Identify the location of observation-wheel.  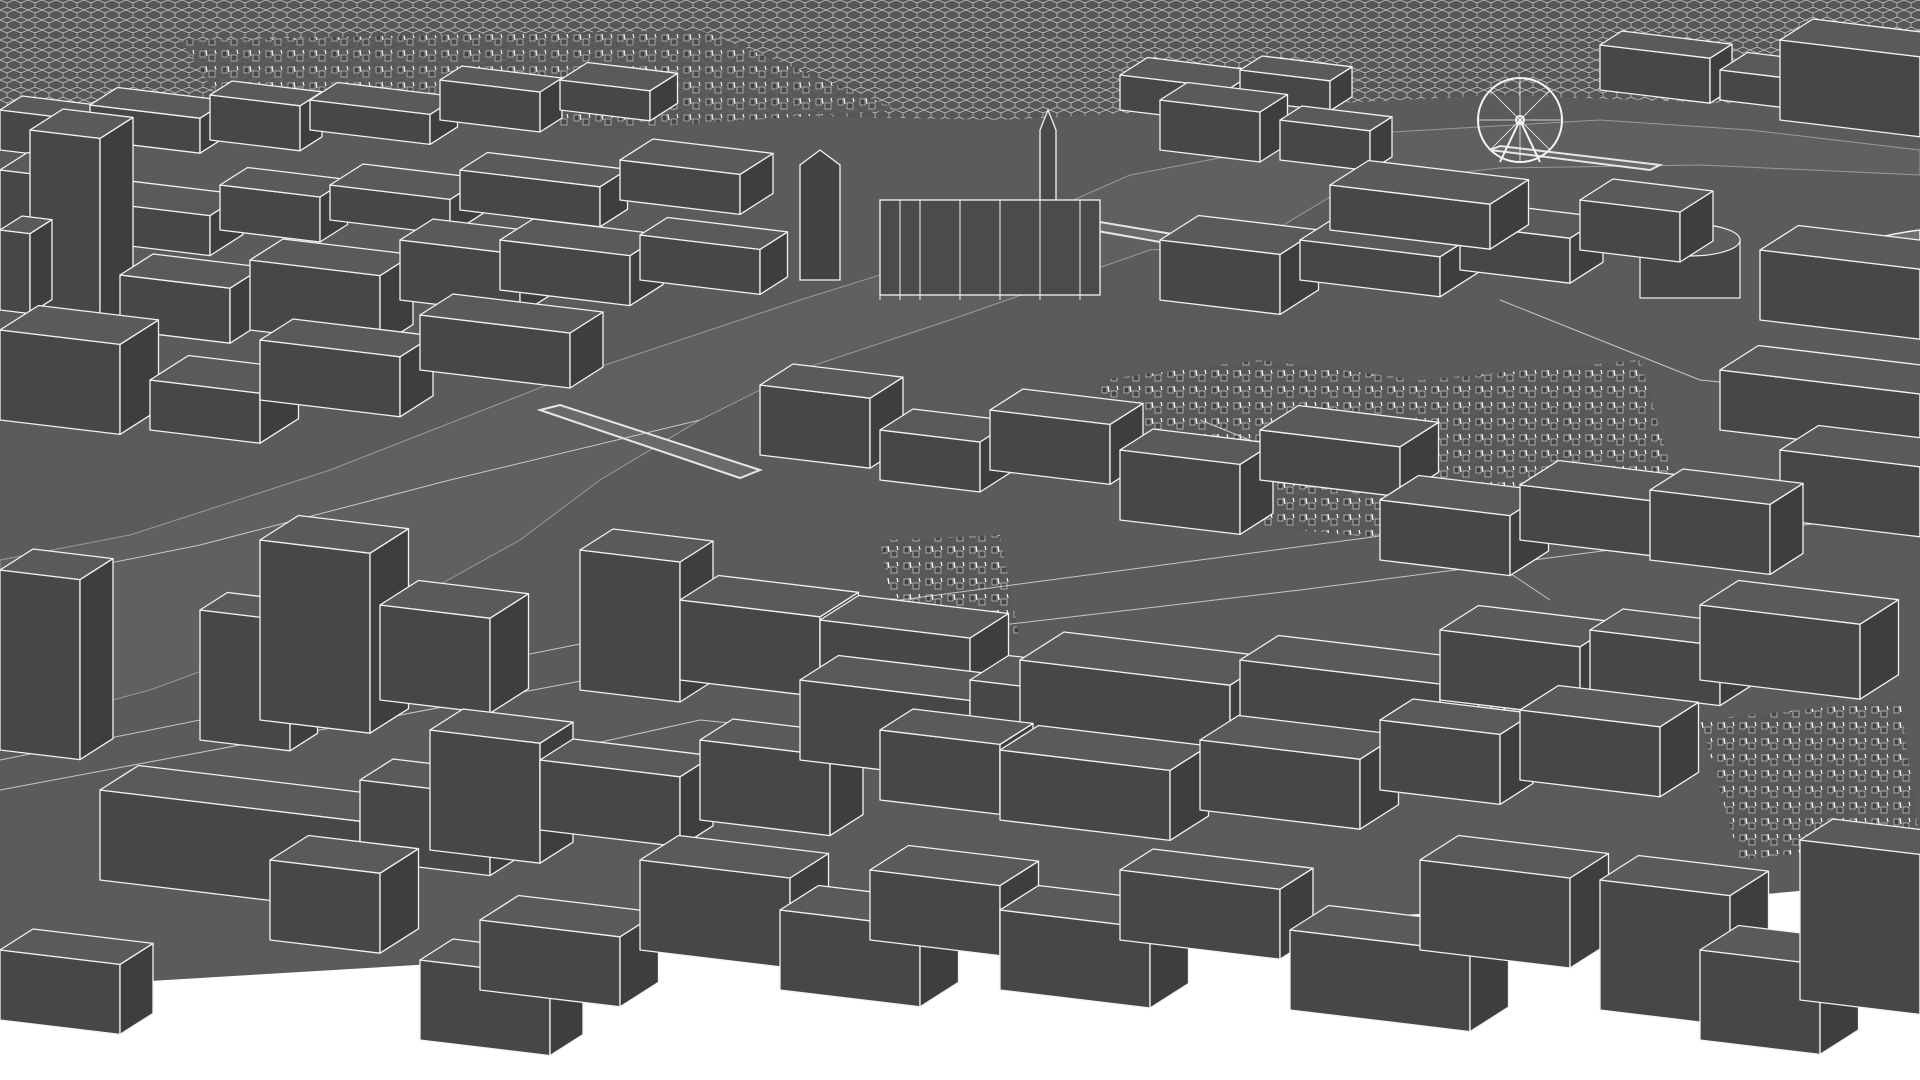
(1520, 120).